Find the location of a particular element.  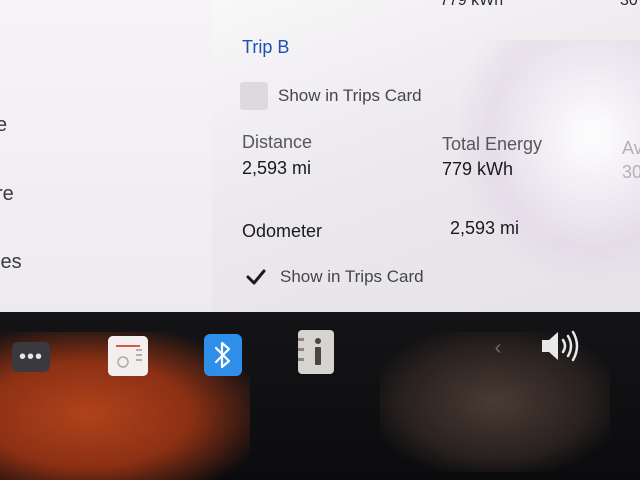

odometer-label: Odometer is located at coordinates (282, 231).